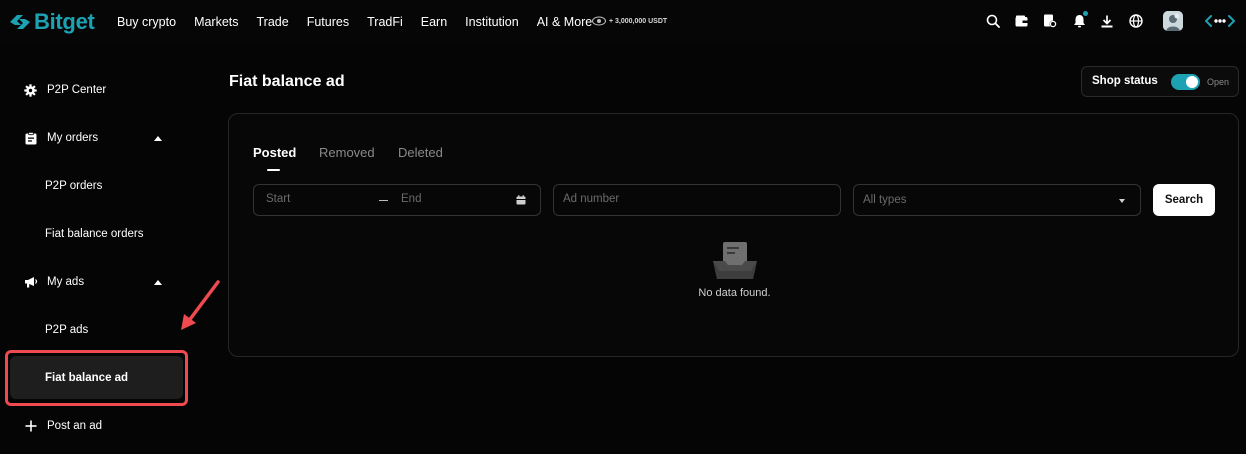 Image resolution: width=1246 pixels, height=454 pixels. Describe the element at coordinates (100, 282) in the screenshot. I see `sidebar-item-my-ads: My ads` at that location.